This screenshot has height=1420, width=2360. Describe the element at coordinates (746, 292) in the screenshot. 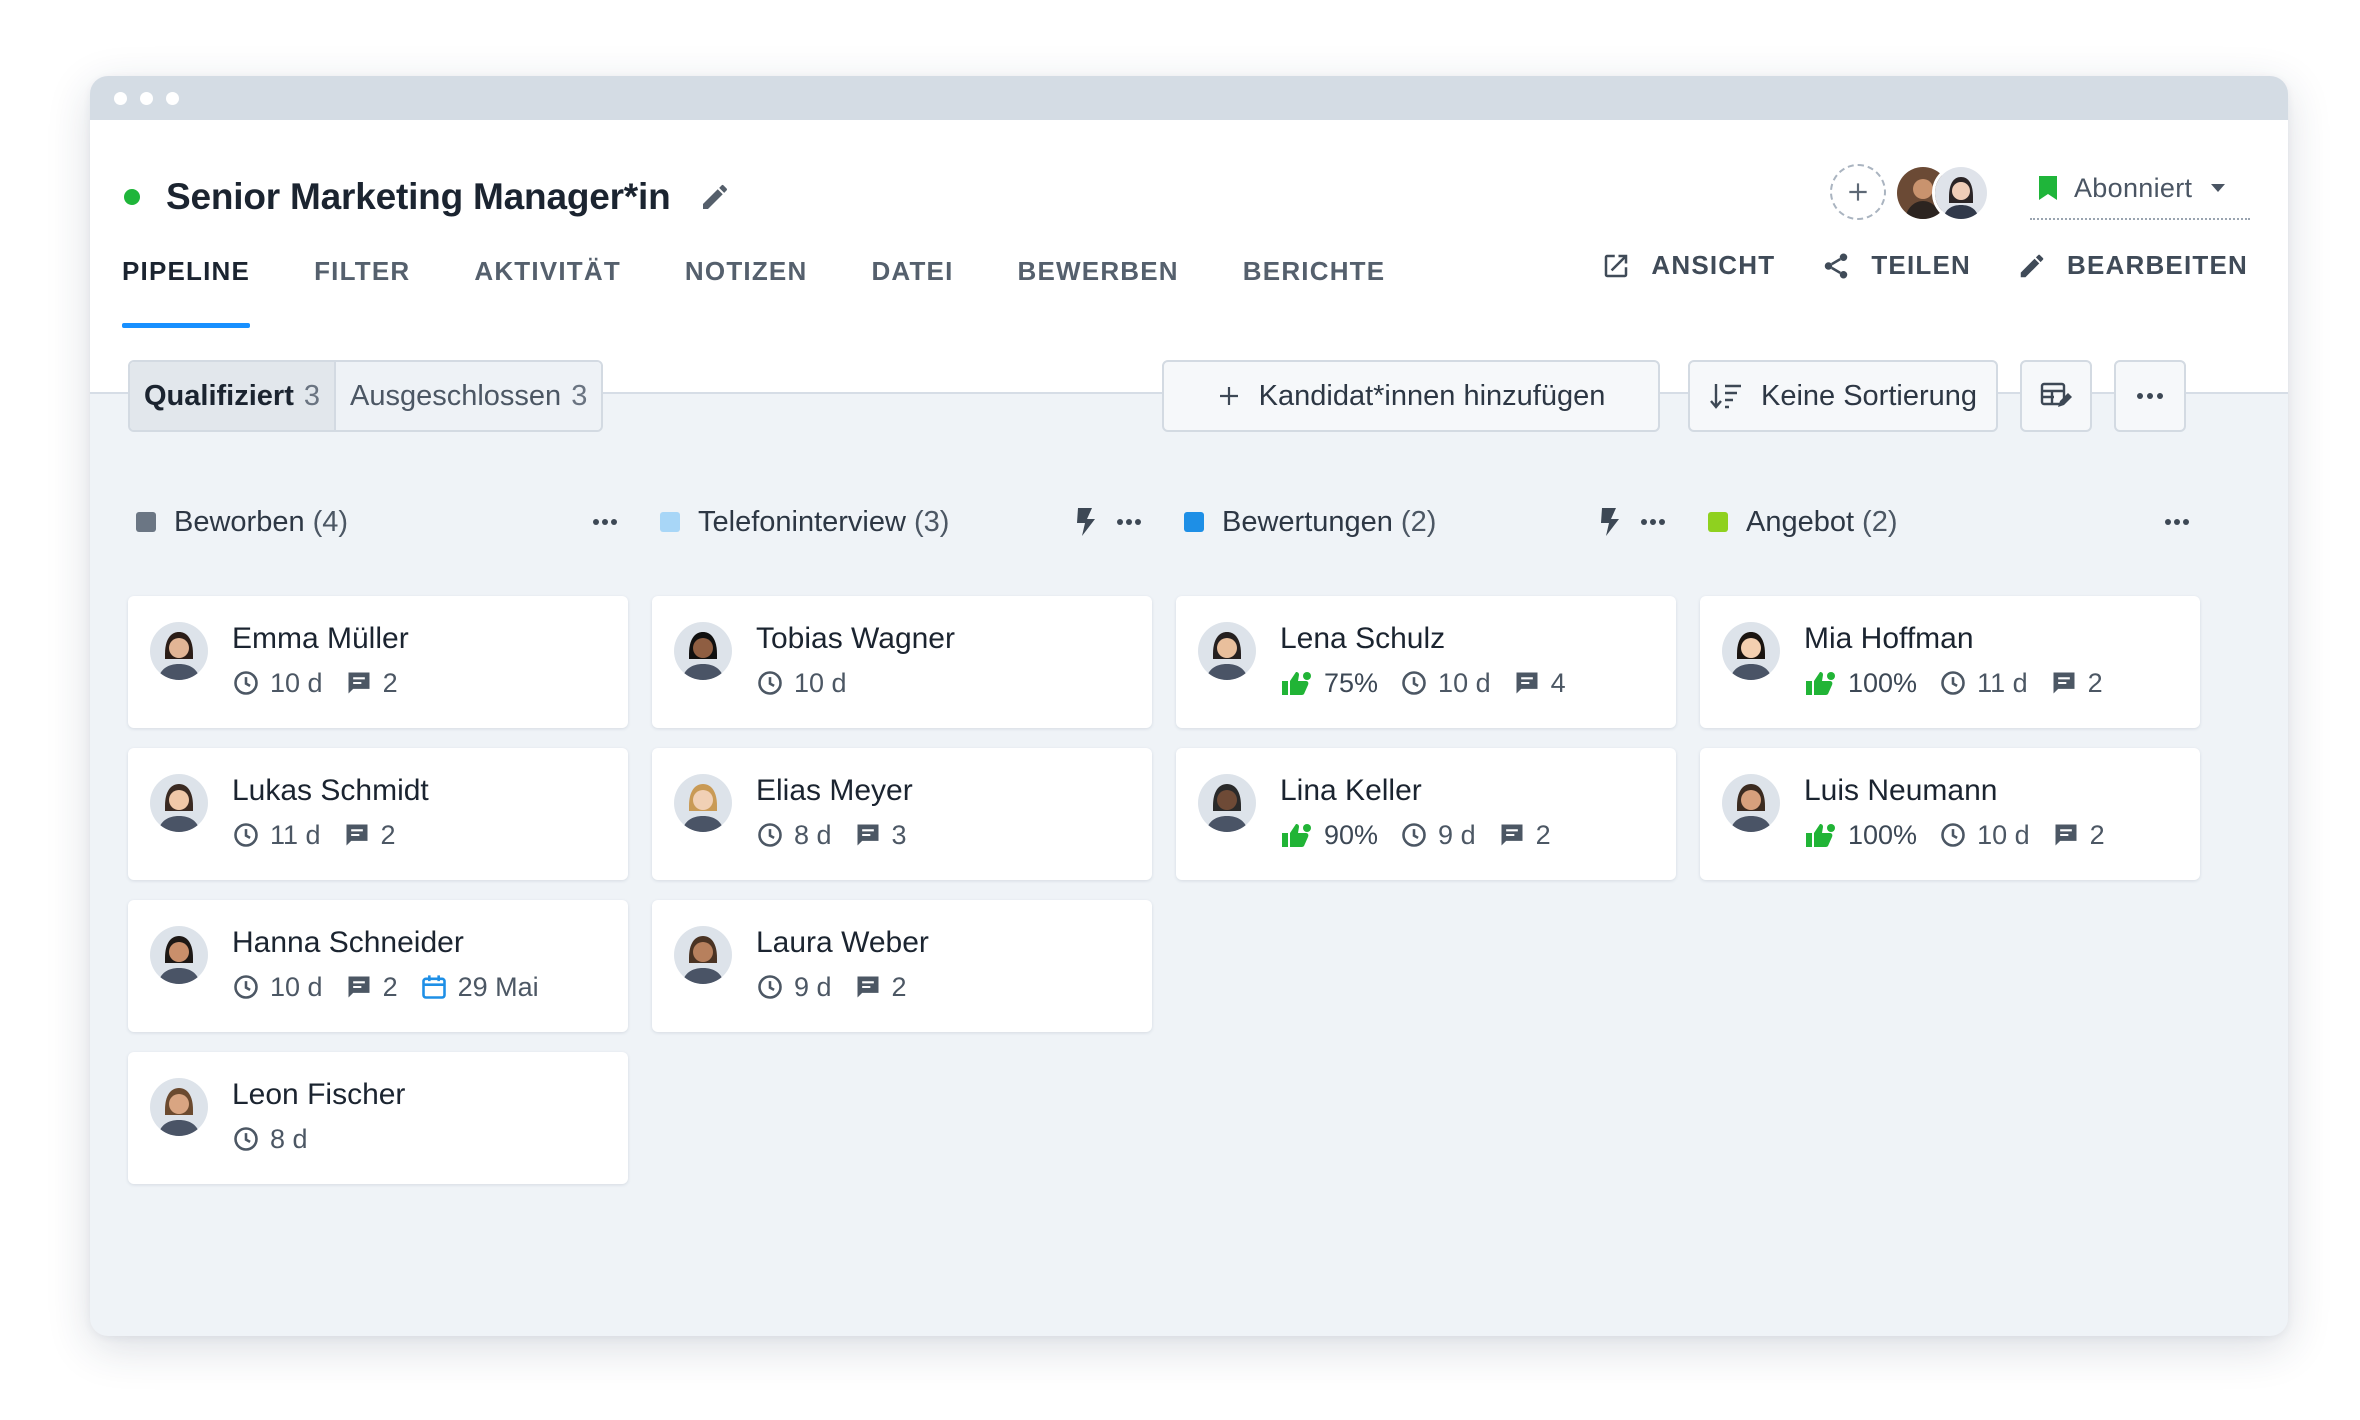

I see `tab-notes: NOTIZEN` at that location.